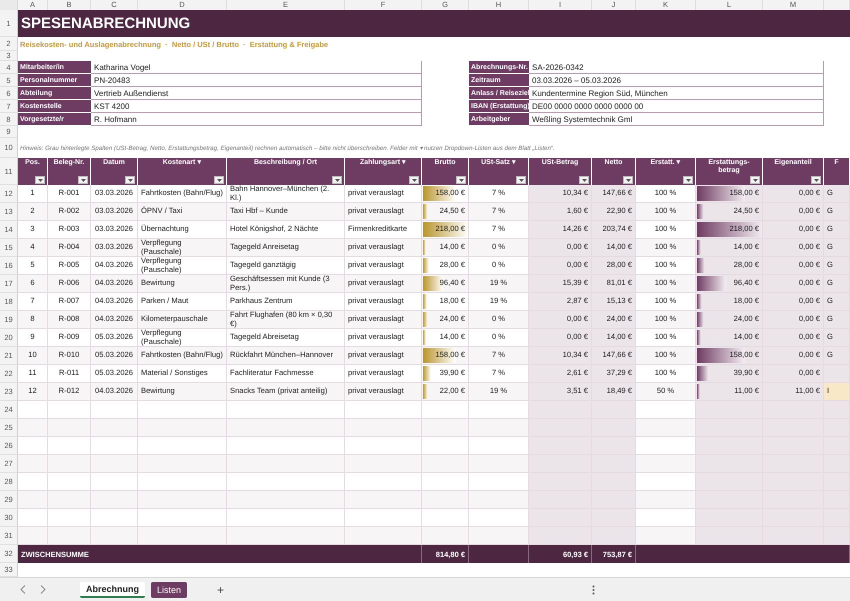 The image size is (850, 601). What do you see at coordinates (594, 589) in the screenshot?
I see `more-icon` at bounding box center [594, 589].